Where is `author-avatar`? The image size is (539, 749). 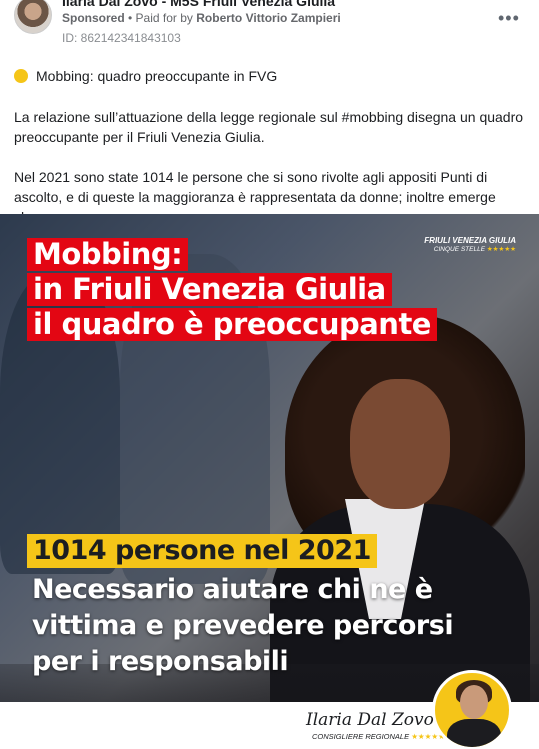 author-avatar is located at coordinates (33, 17).